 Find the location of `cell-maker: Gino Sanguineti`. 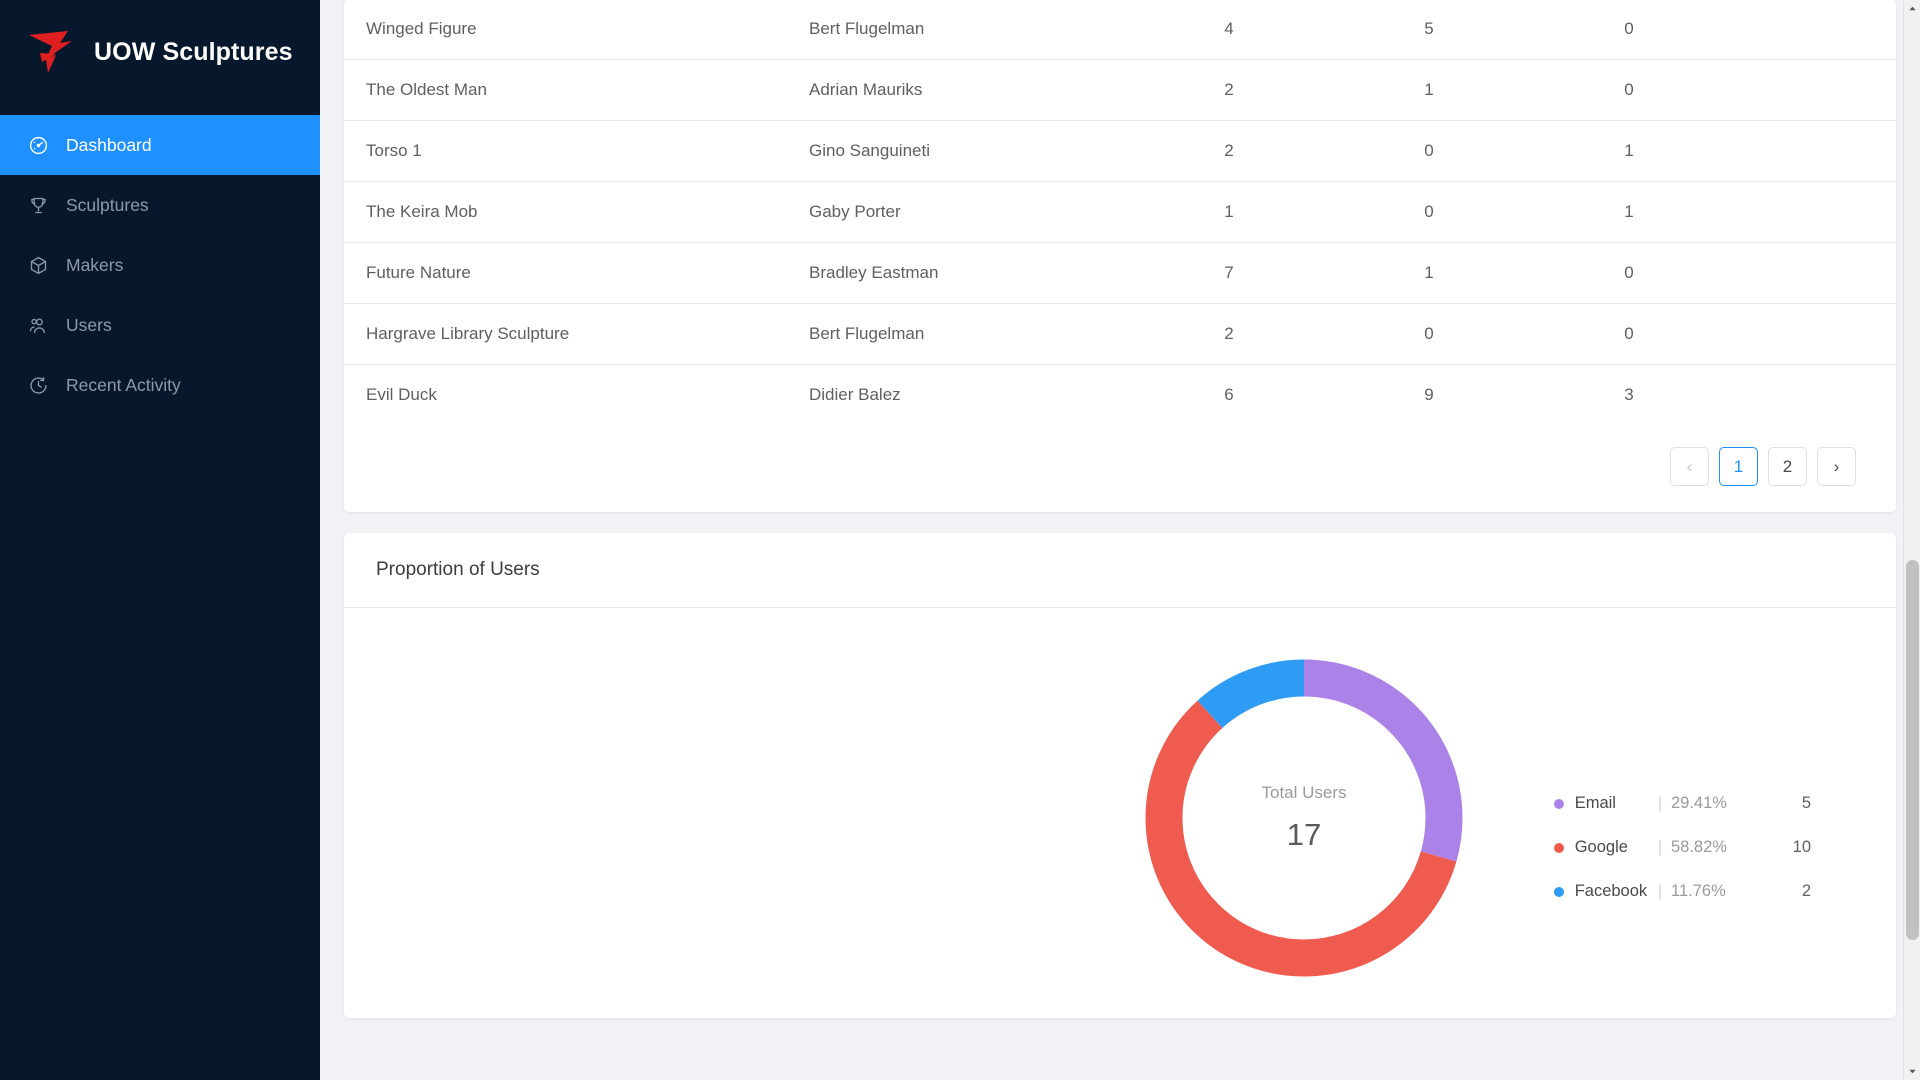

cell-maker: Gino Sanguineti is located at coordinates (969, 151).